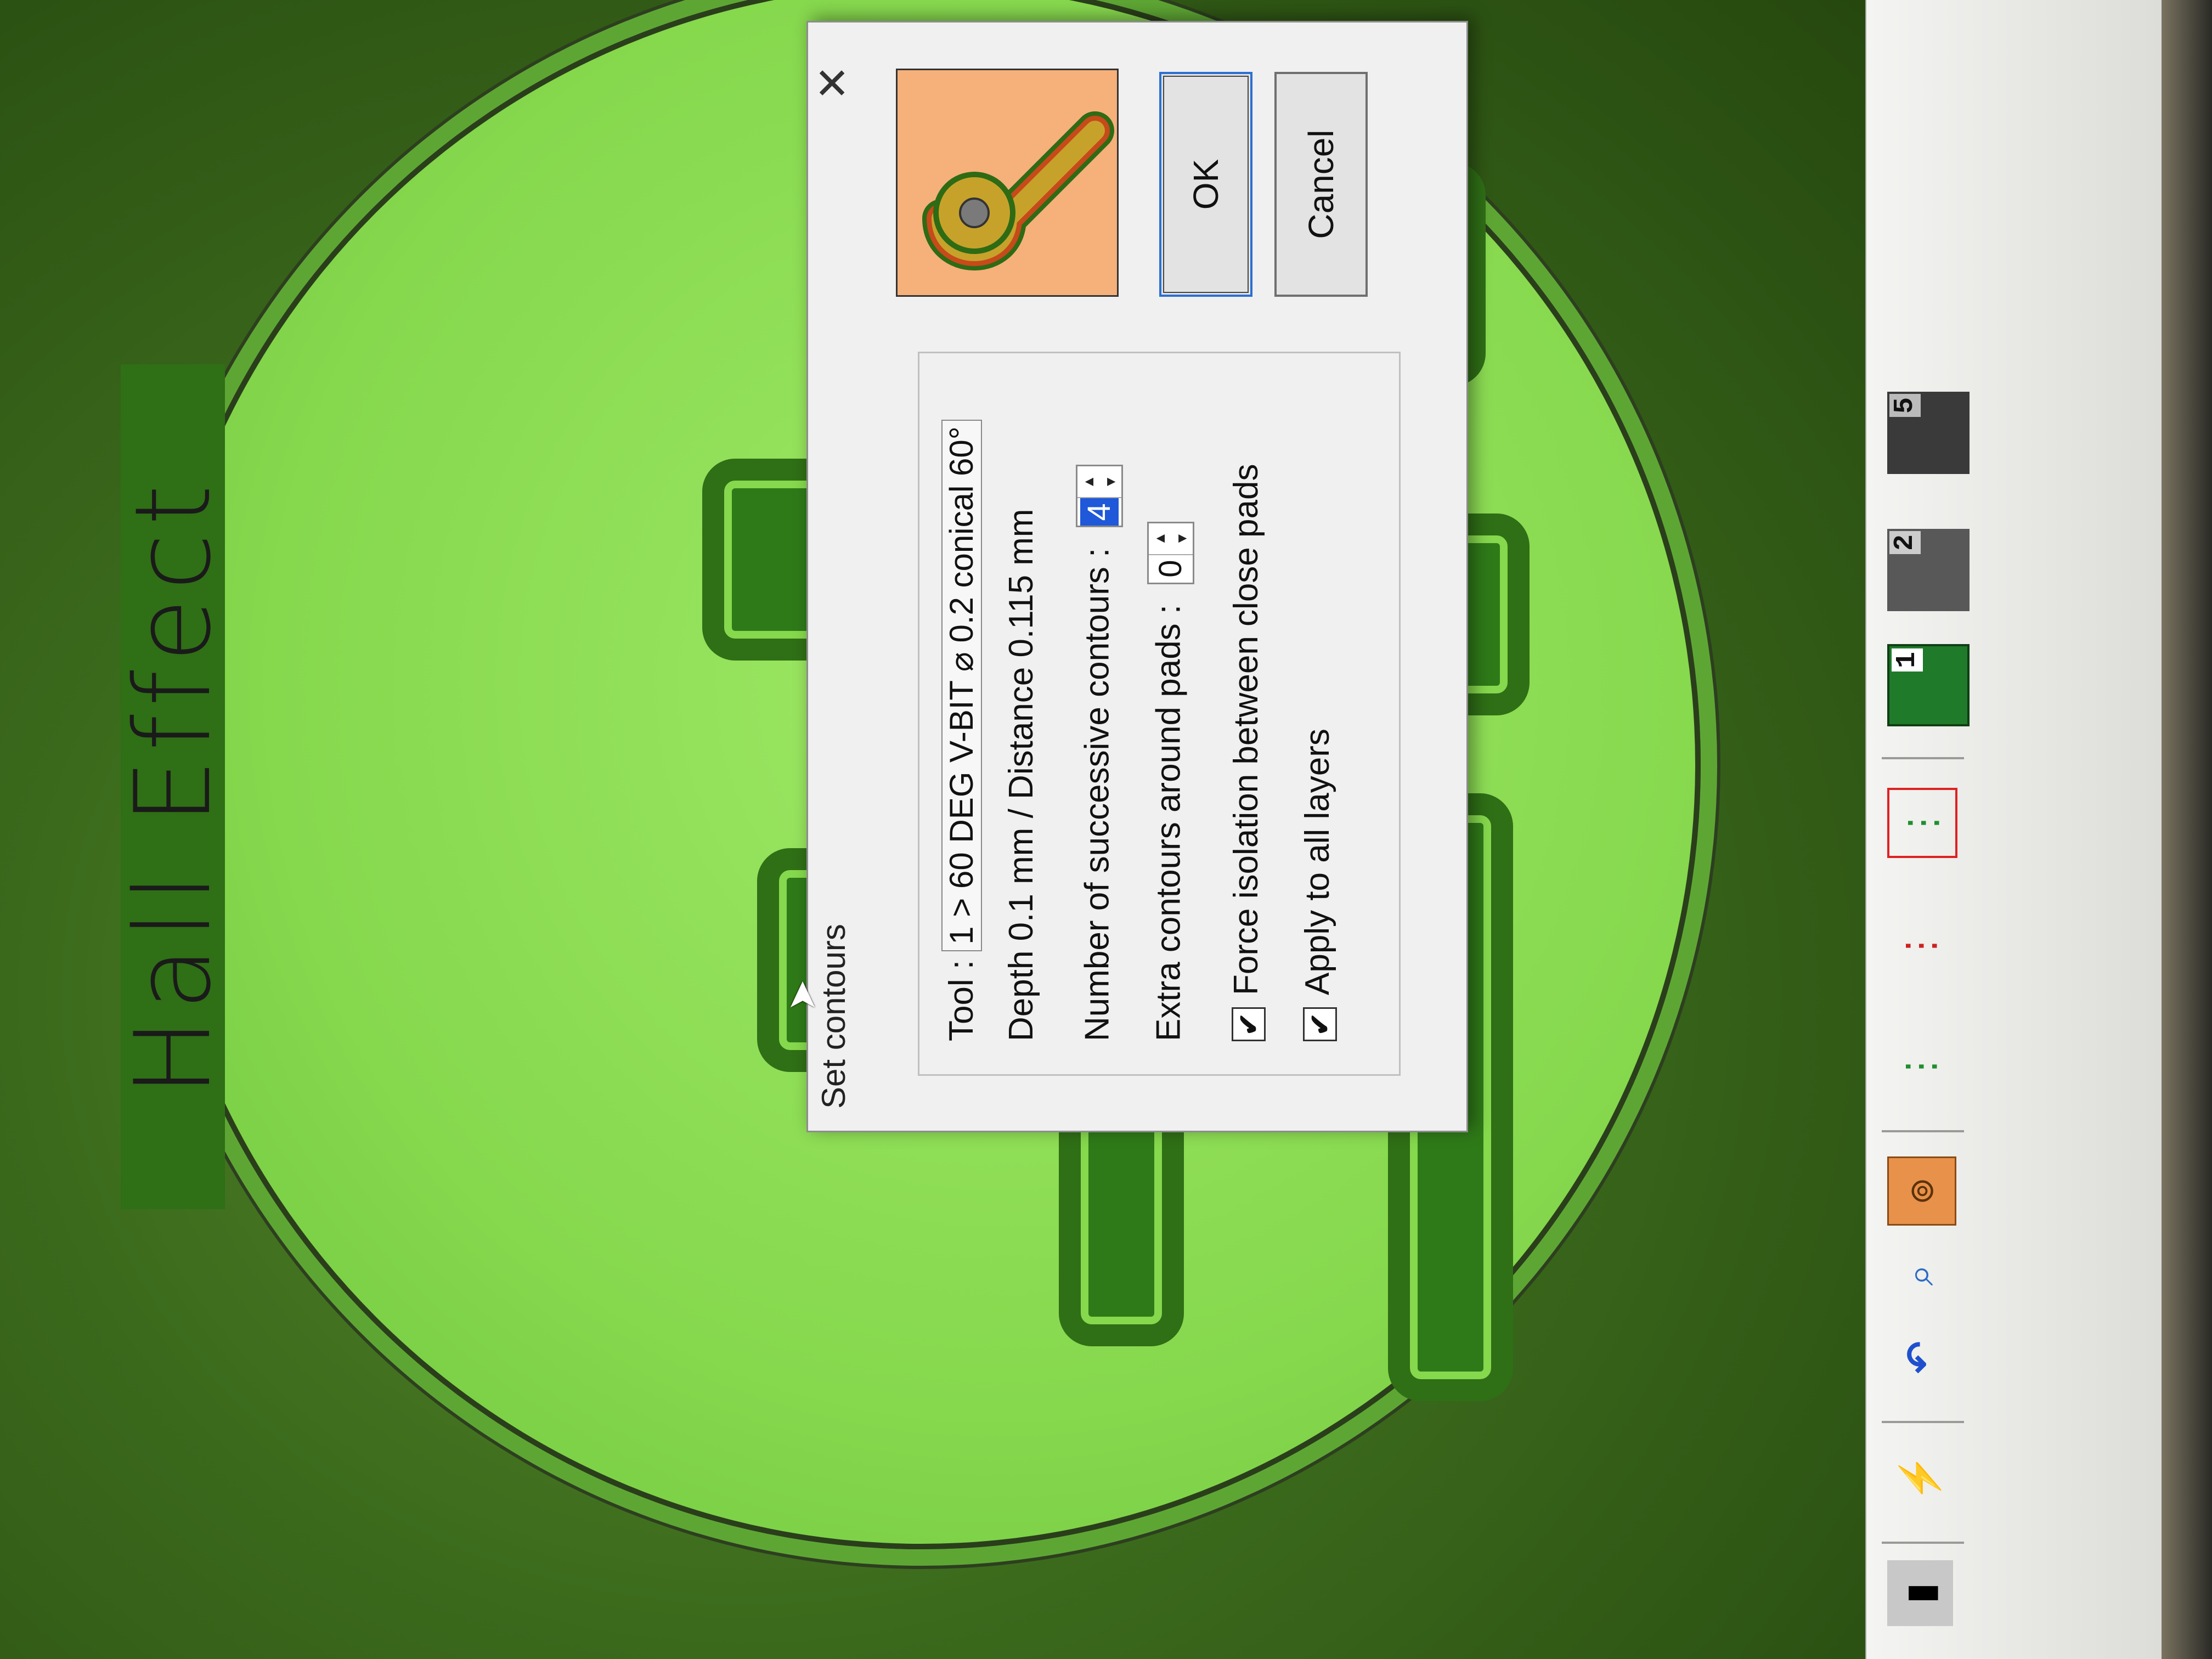  Describe the element at coordinates (1905, 543) in the screenshot. I see `layer-number: 2` at that location.